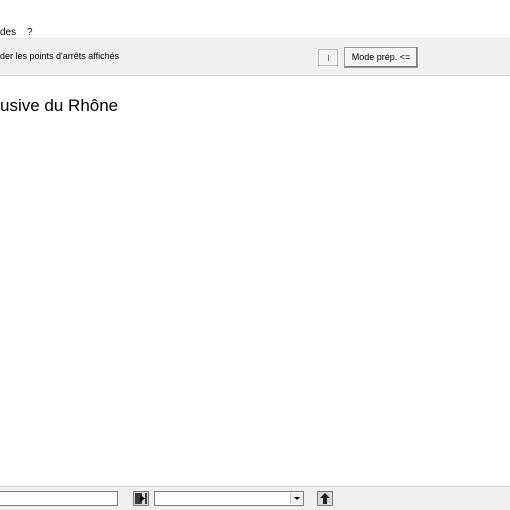 This screenshot has width=510, height=510. I want to click on chevron-down-icon, so click(296, 498).